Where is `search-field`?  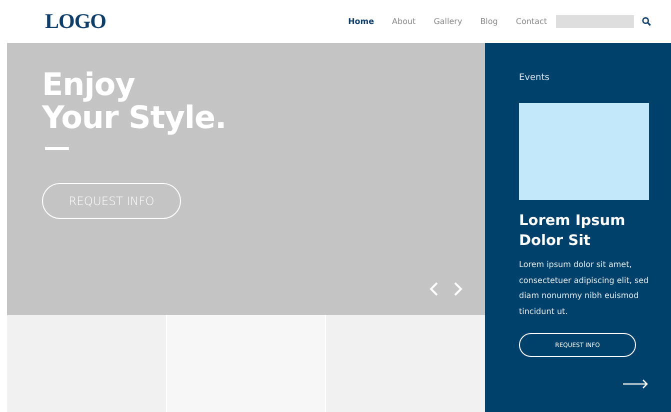
search-field is located at coordinates (595, 21).